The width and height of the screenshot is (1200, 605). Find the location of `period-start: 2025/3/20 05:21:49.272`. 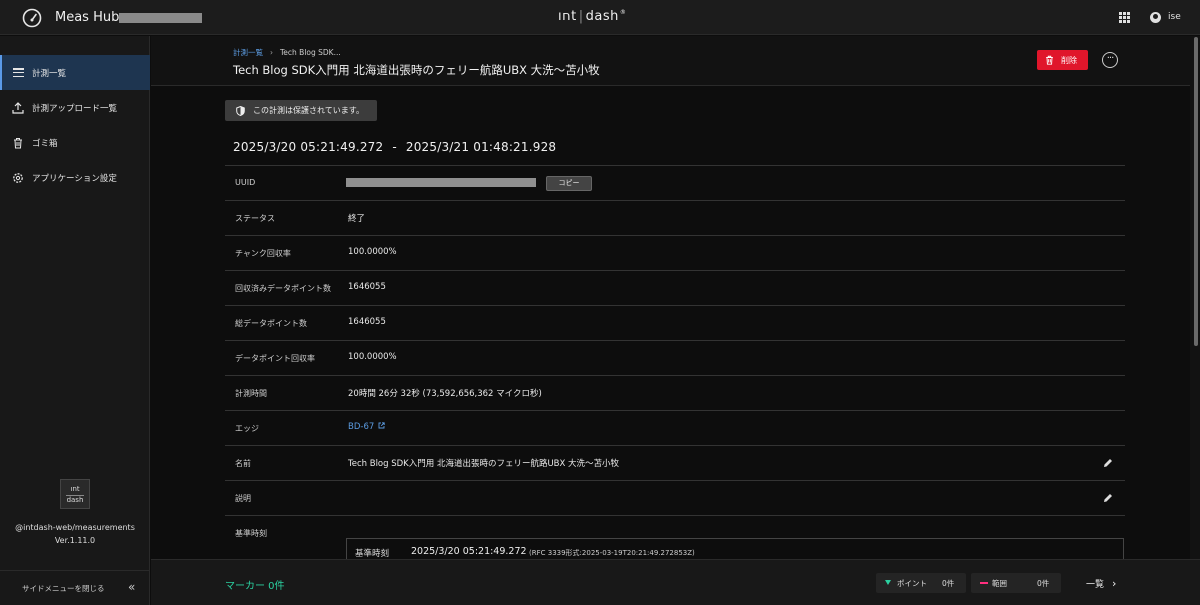

period-start: 2025/3/20 05:21:49.272 is located at coordinates (308, 147).